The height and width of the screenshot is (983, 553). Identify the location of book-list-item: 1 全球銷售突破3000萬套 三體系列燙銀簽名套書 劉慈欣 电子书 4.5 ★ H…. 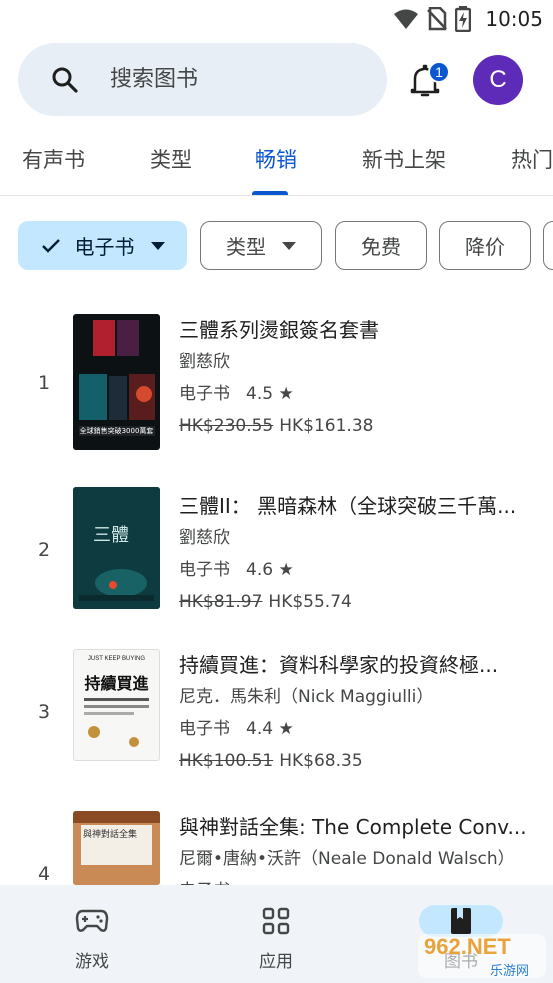
(276, 384).